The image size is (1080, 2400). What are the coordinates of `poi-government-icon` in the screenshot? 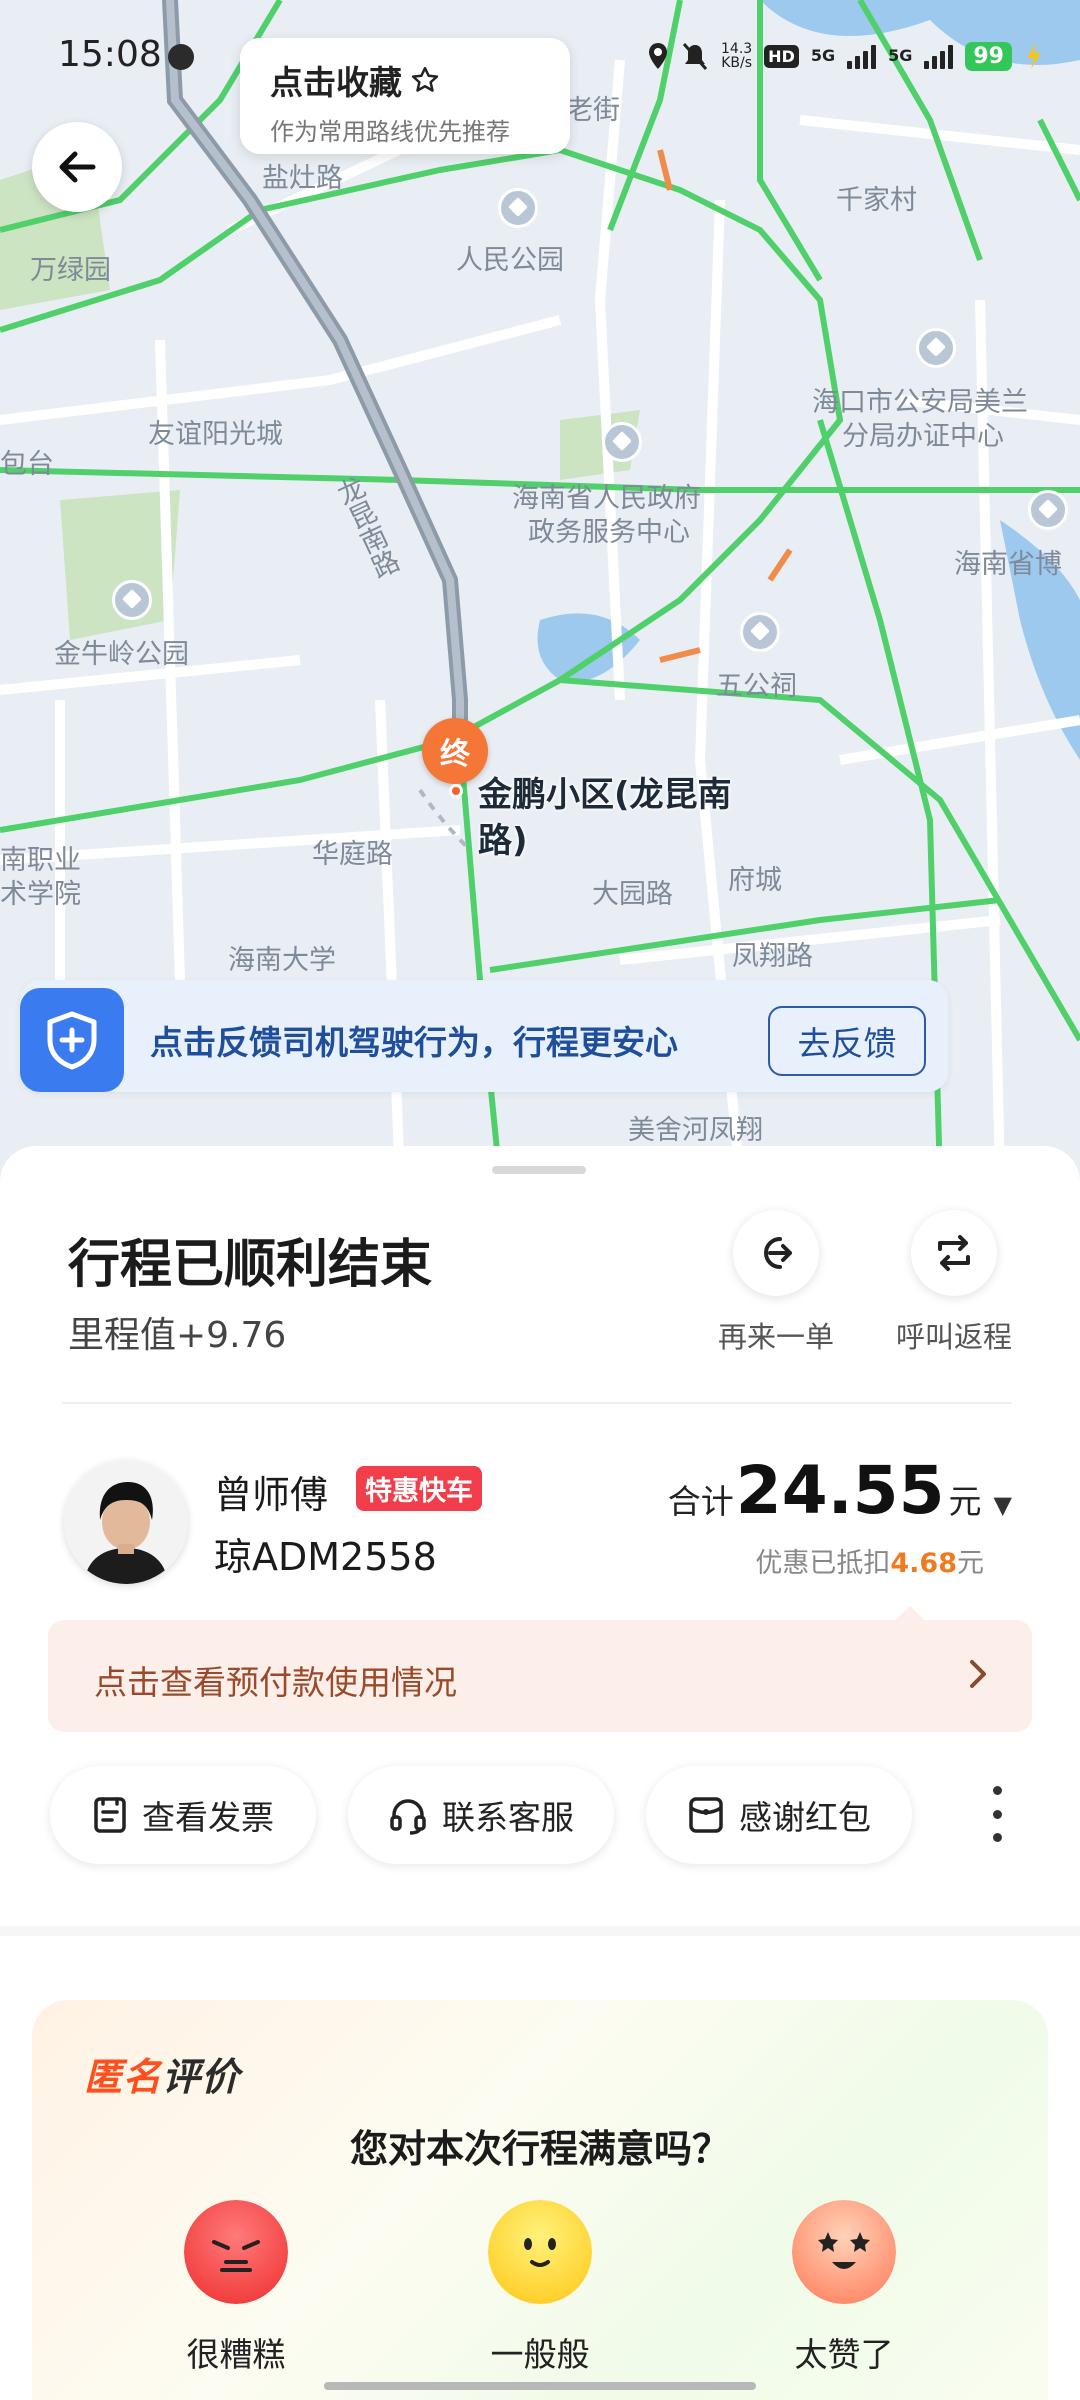 It's located at (622, 442).